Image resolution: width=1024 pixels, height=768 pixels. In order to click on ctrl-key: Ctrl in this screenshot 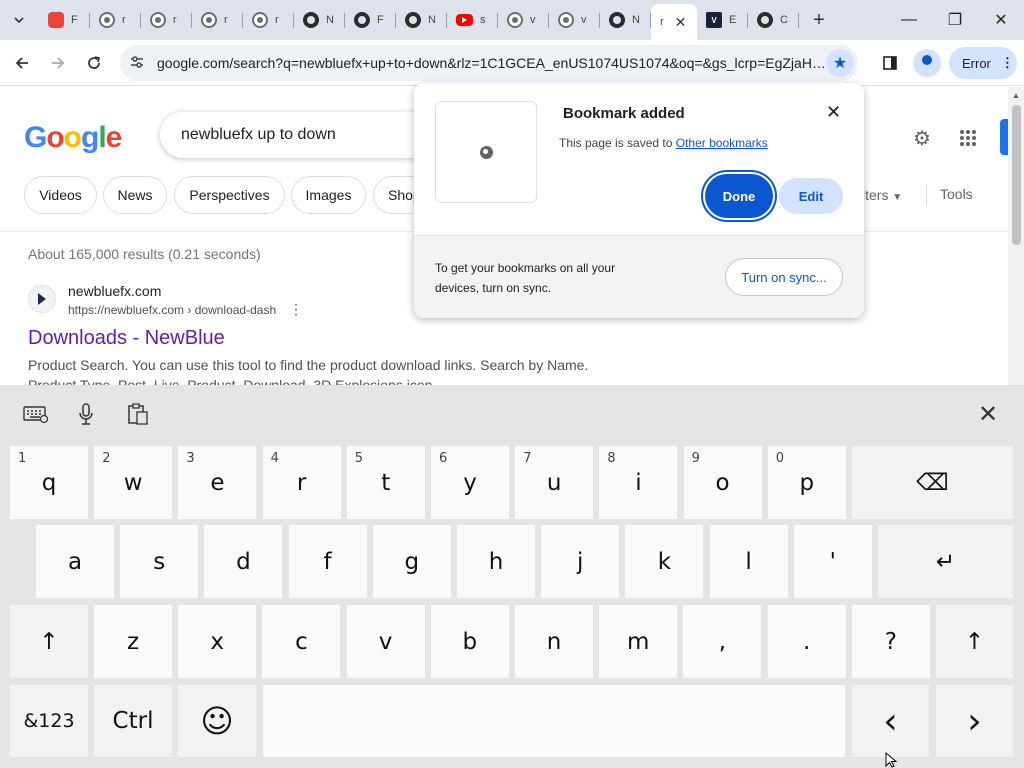, I will do `click(133, 721)`.